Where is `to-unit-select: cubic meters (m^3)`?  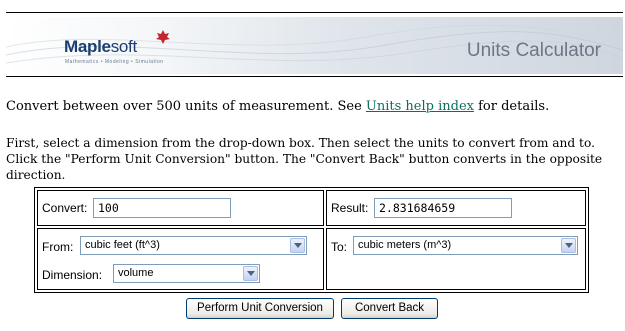 to-unit-select: cubic meters (m^3) is located at coordinates (465, 245).